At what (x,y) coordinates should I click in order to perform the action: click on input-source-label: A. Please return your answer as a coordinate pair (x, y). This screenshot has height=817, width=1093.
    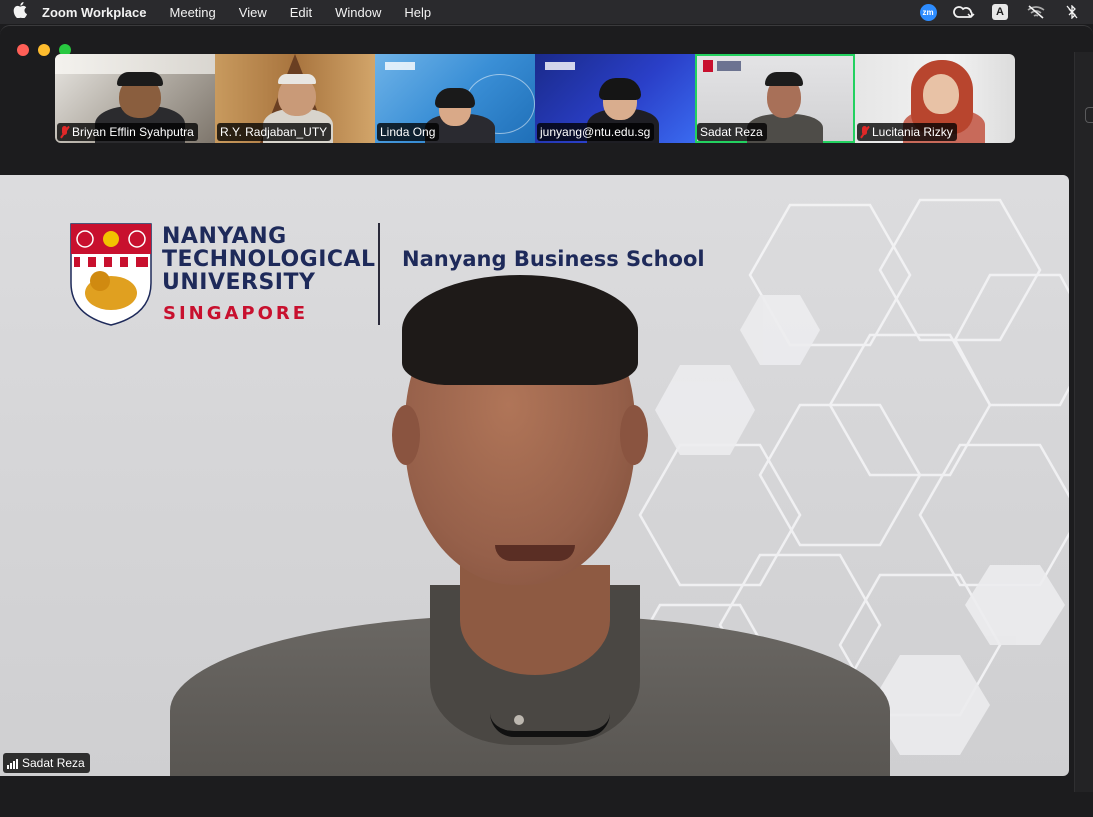
    Looking at the image, I should click on (1000, 12).